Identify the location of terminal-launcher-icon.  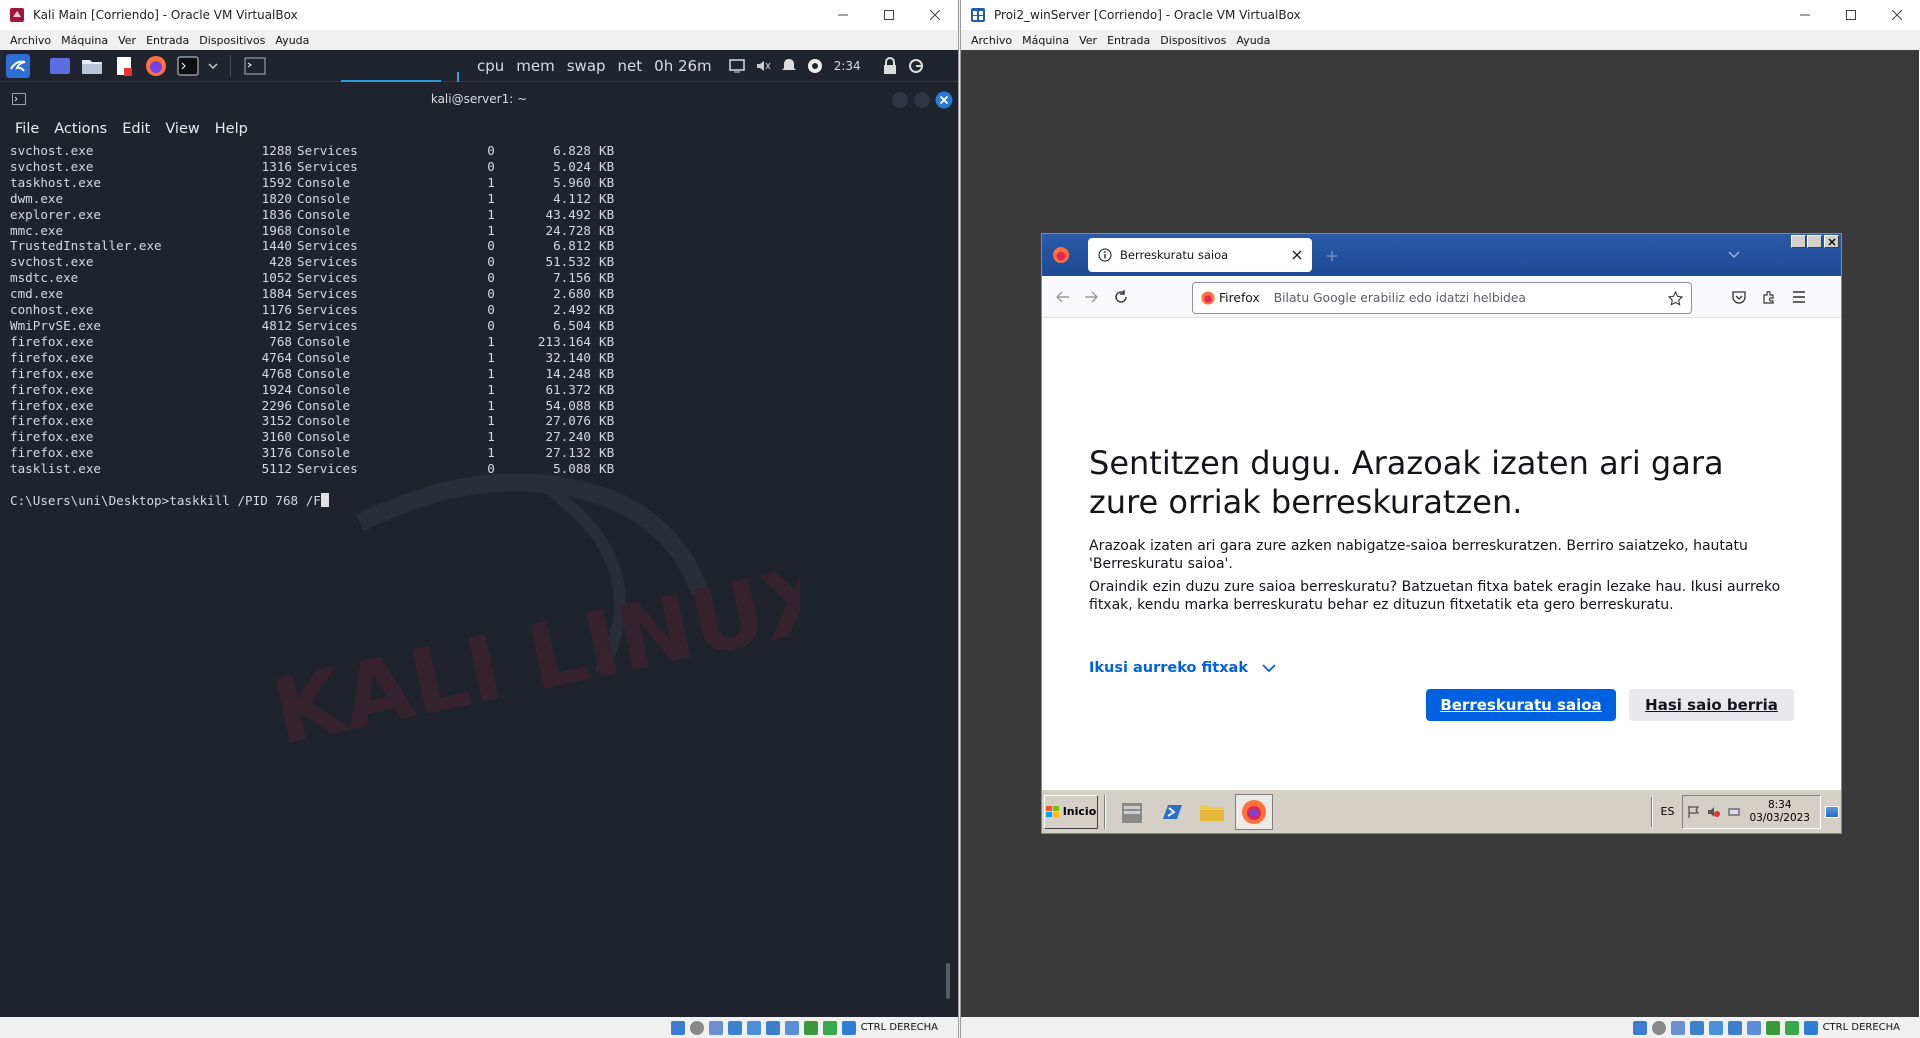
(188, 66).